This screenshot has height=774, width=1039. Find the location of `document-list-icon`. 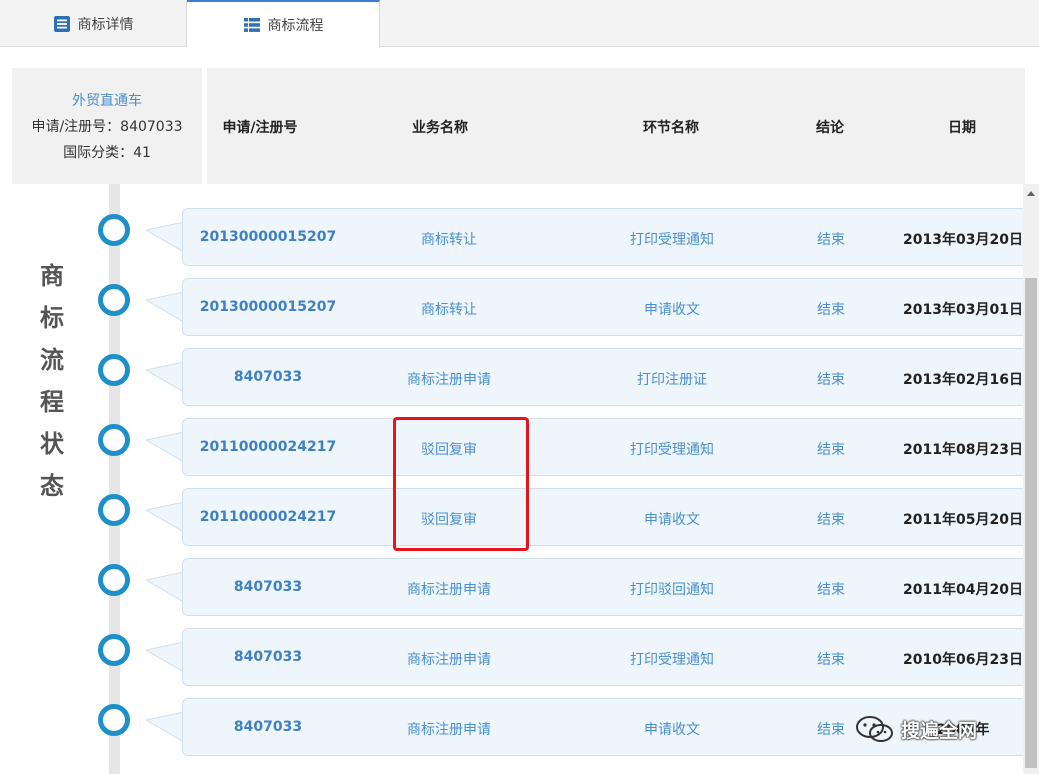

document-list-icon is located at coordinates (61, 23).